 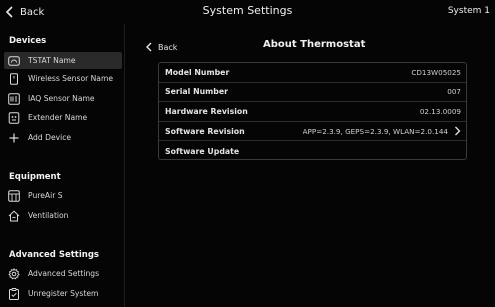 I want to click on sidebar-item-add-device: Add Device, so click(x=63, y=137).